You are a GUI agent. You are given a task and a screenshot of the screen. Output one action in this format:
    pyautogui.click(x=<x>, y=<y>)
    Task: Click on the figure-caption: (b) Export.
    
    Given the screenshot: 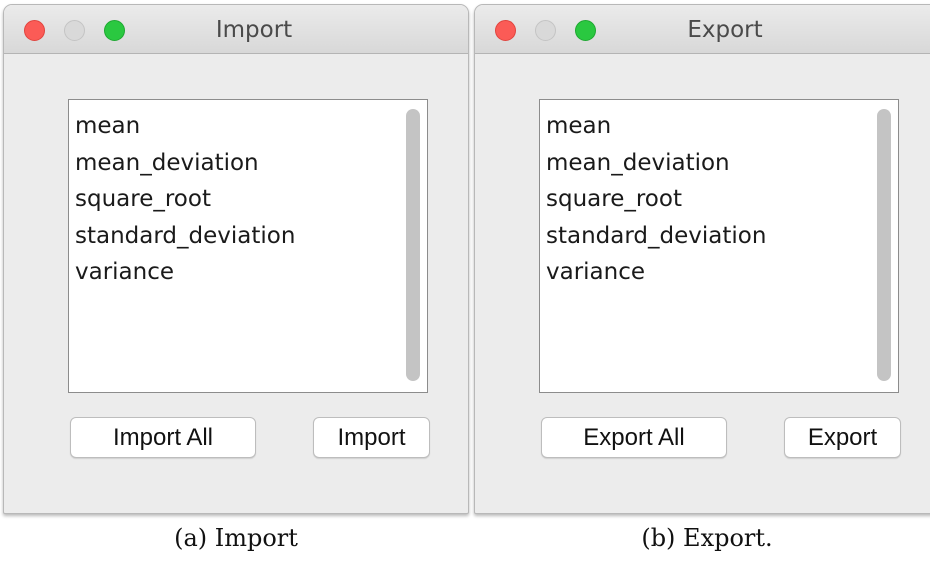 What is the action you would take?
    pyautogui.click(x=707, y=538)
    